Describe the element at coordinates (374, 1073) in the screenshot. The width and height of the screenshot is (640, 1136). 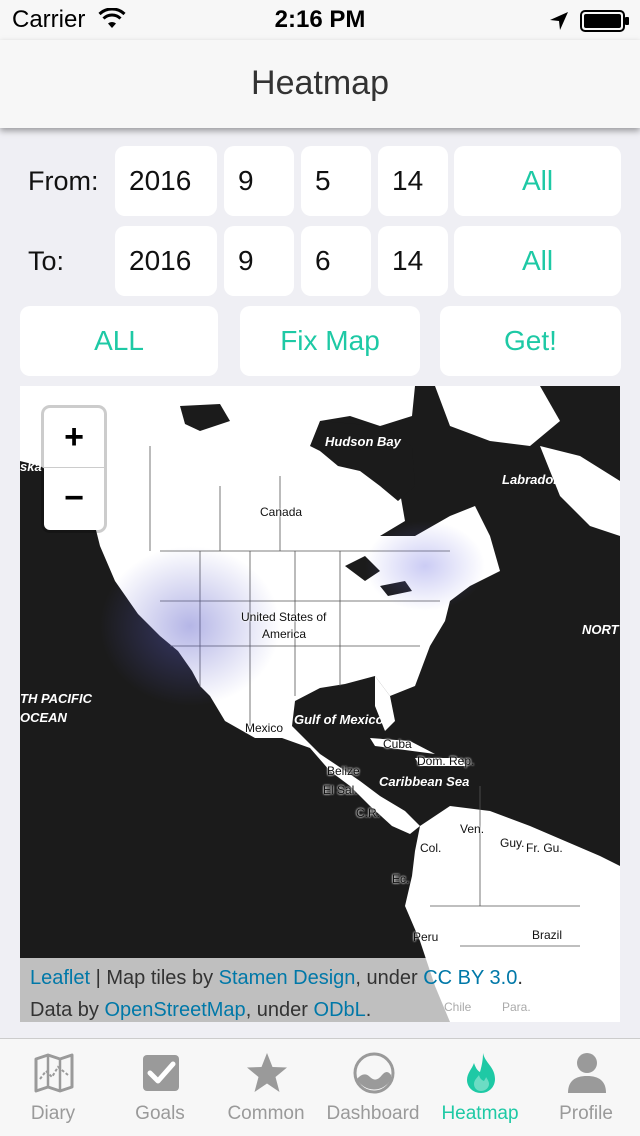
I see `gauge-icon` at that location.